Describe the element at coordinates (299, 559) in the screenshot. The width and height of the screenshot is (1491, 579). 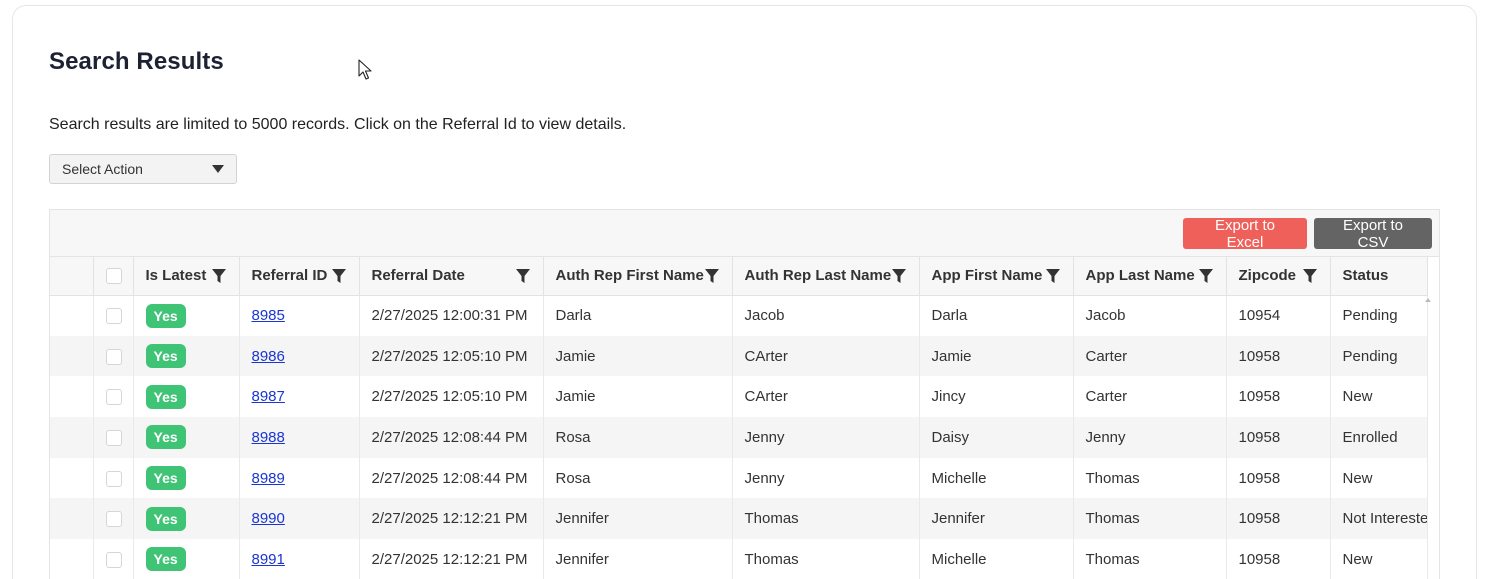
I see `referral-id-cell: 8991` at that location.